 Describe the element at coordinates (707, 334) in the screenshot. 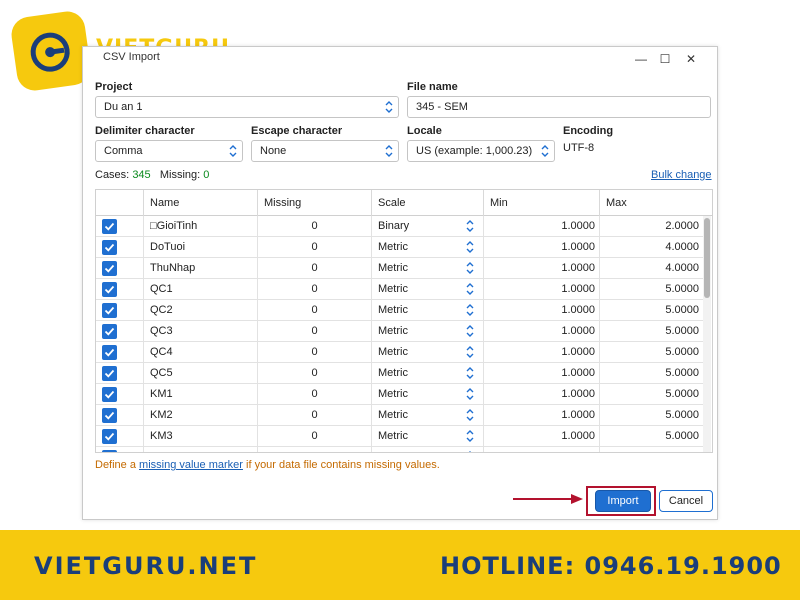

I see `table-scrollbar` at that location.